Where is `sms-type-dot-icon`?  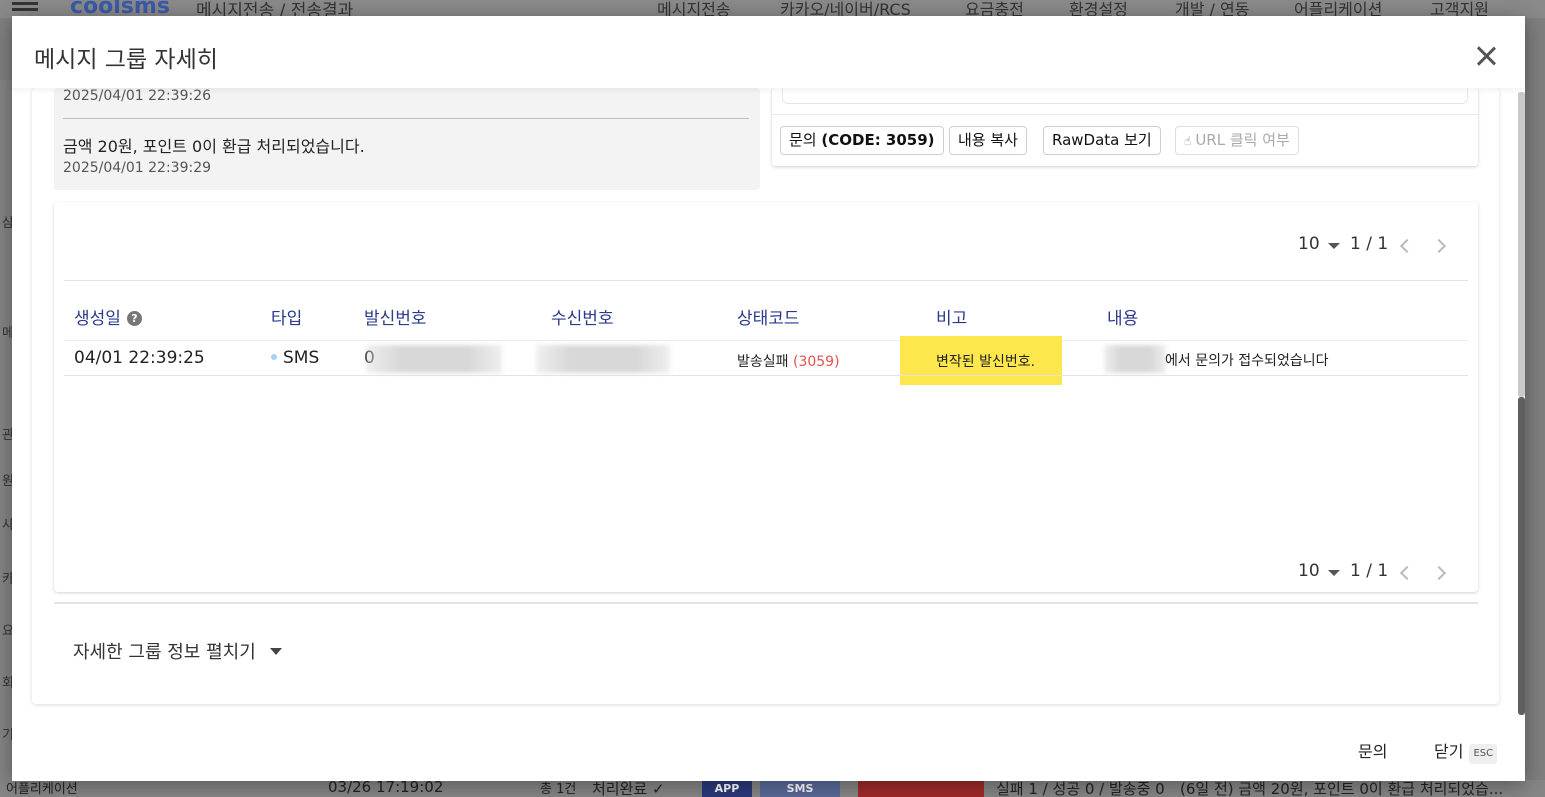
sms-type-dot-icon is located at coordinates (274, 357).